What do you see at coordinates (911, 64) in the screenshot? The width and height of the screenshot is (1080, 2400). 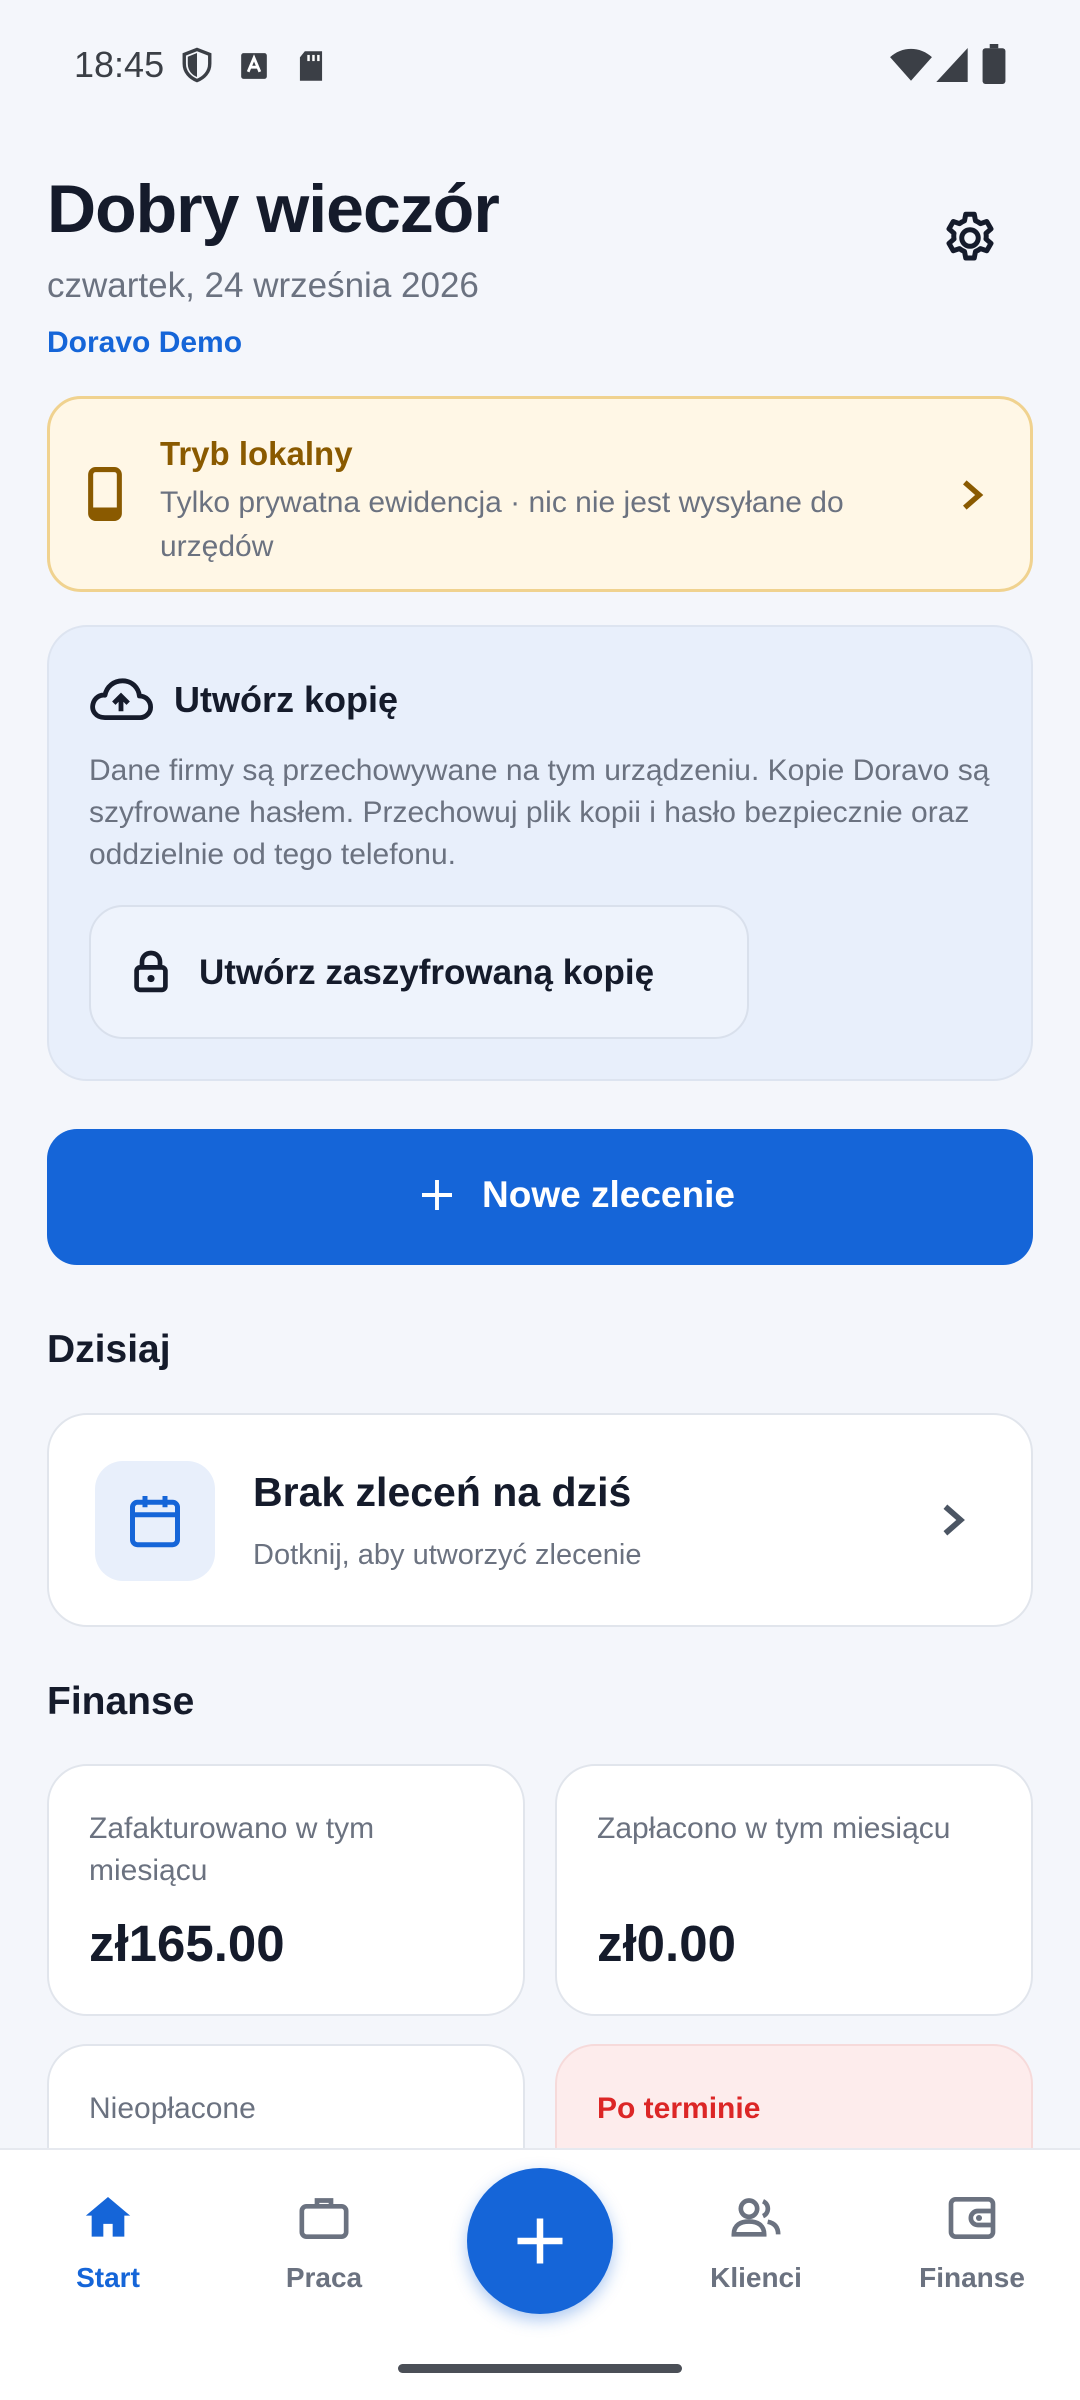 I see `wifi-icon` at bounding box center [911, 64].